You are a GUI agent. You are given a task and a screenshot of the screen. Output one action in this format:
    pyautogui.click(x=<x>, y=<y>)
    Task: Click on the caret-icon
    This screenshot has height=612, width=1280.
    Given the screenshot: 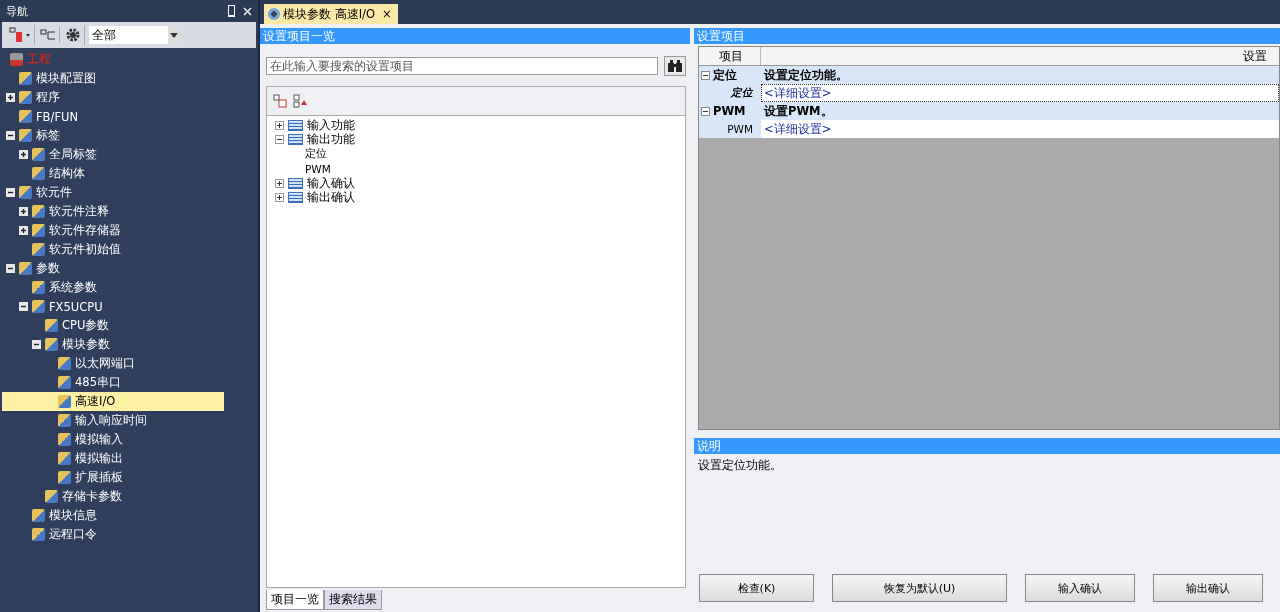 What is the action you would take?
    pyautogui.click(x=174, y=35)
    